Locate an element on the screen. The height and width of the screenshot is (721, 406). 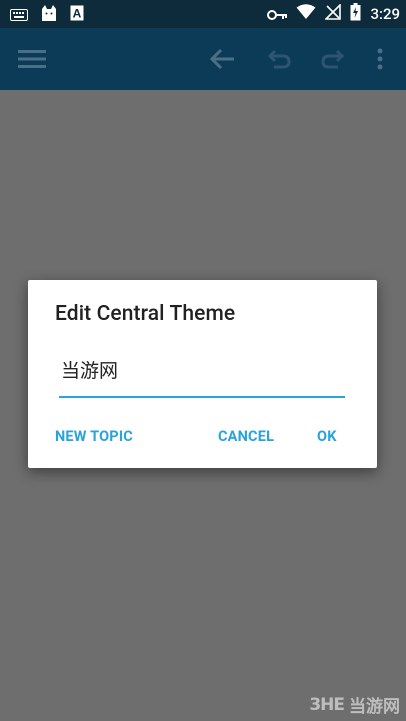
a-badge-icon: A is located at coordinates (77, 15).